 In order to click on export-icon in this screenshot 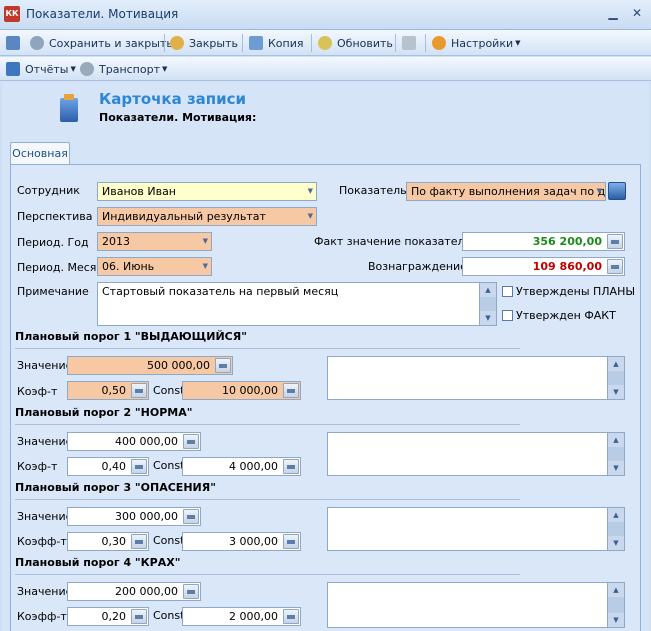, I will do `click(409, 43)`.